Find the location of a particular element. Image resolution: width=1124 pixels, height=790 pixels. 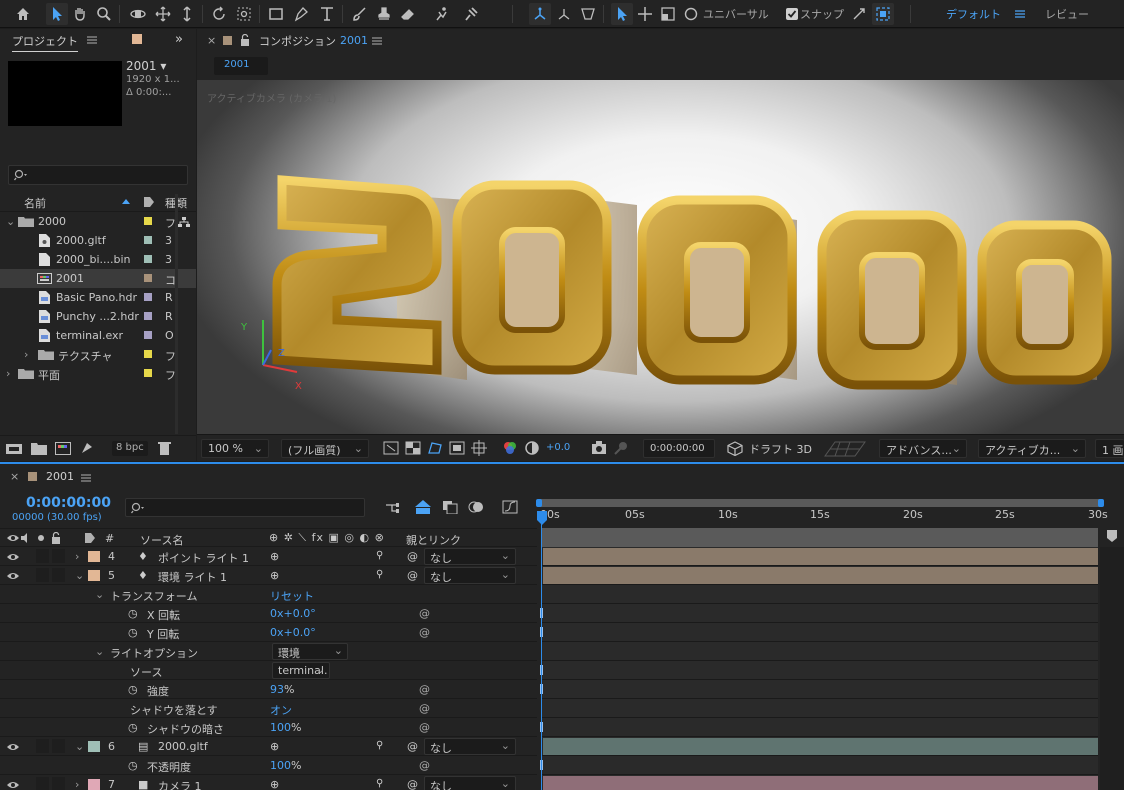

close-tab-icon: × is located at coordinates (14, 476).